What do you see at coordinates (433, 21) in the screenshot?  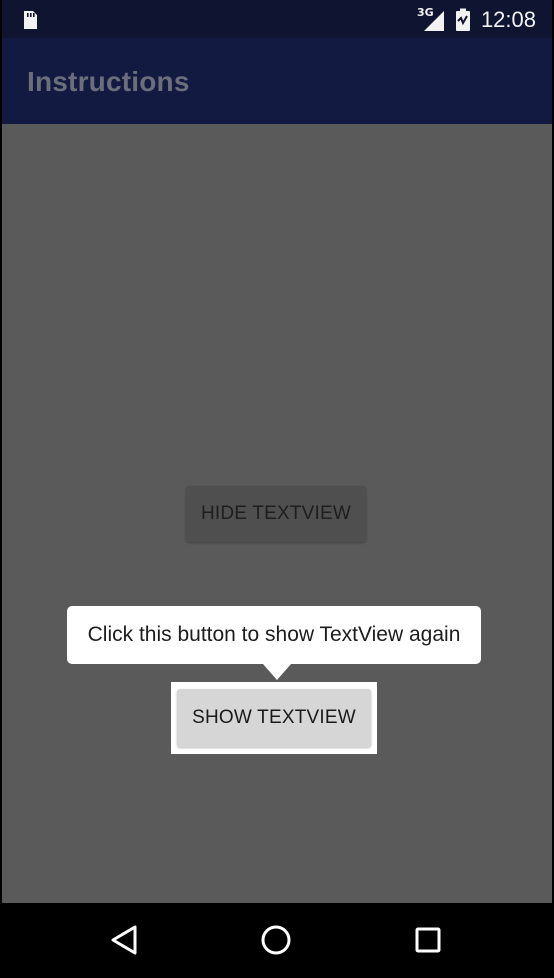 I see `signal-icon` at bounding box center [433, 21].